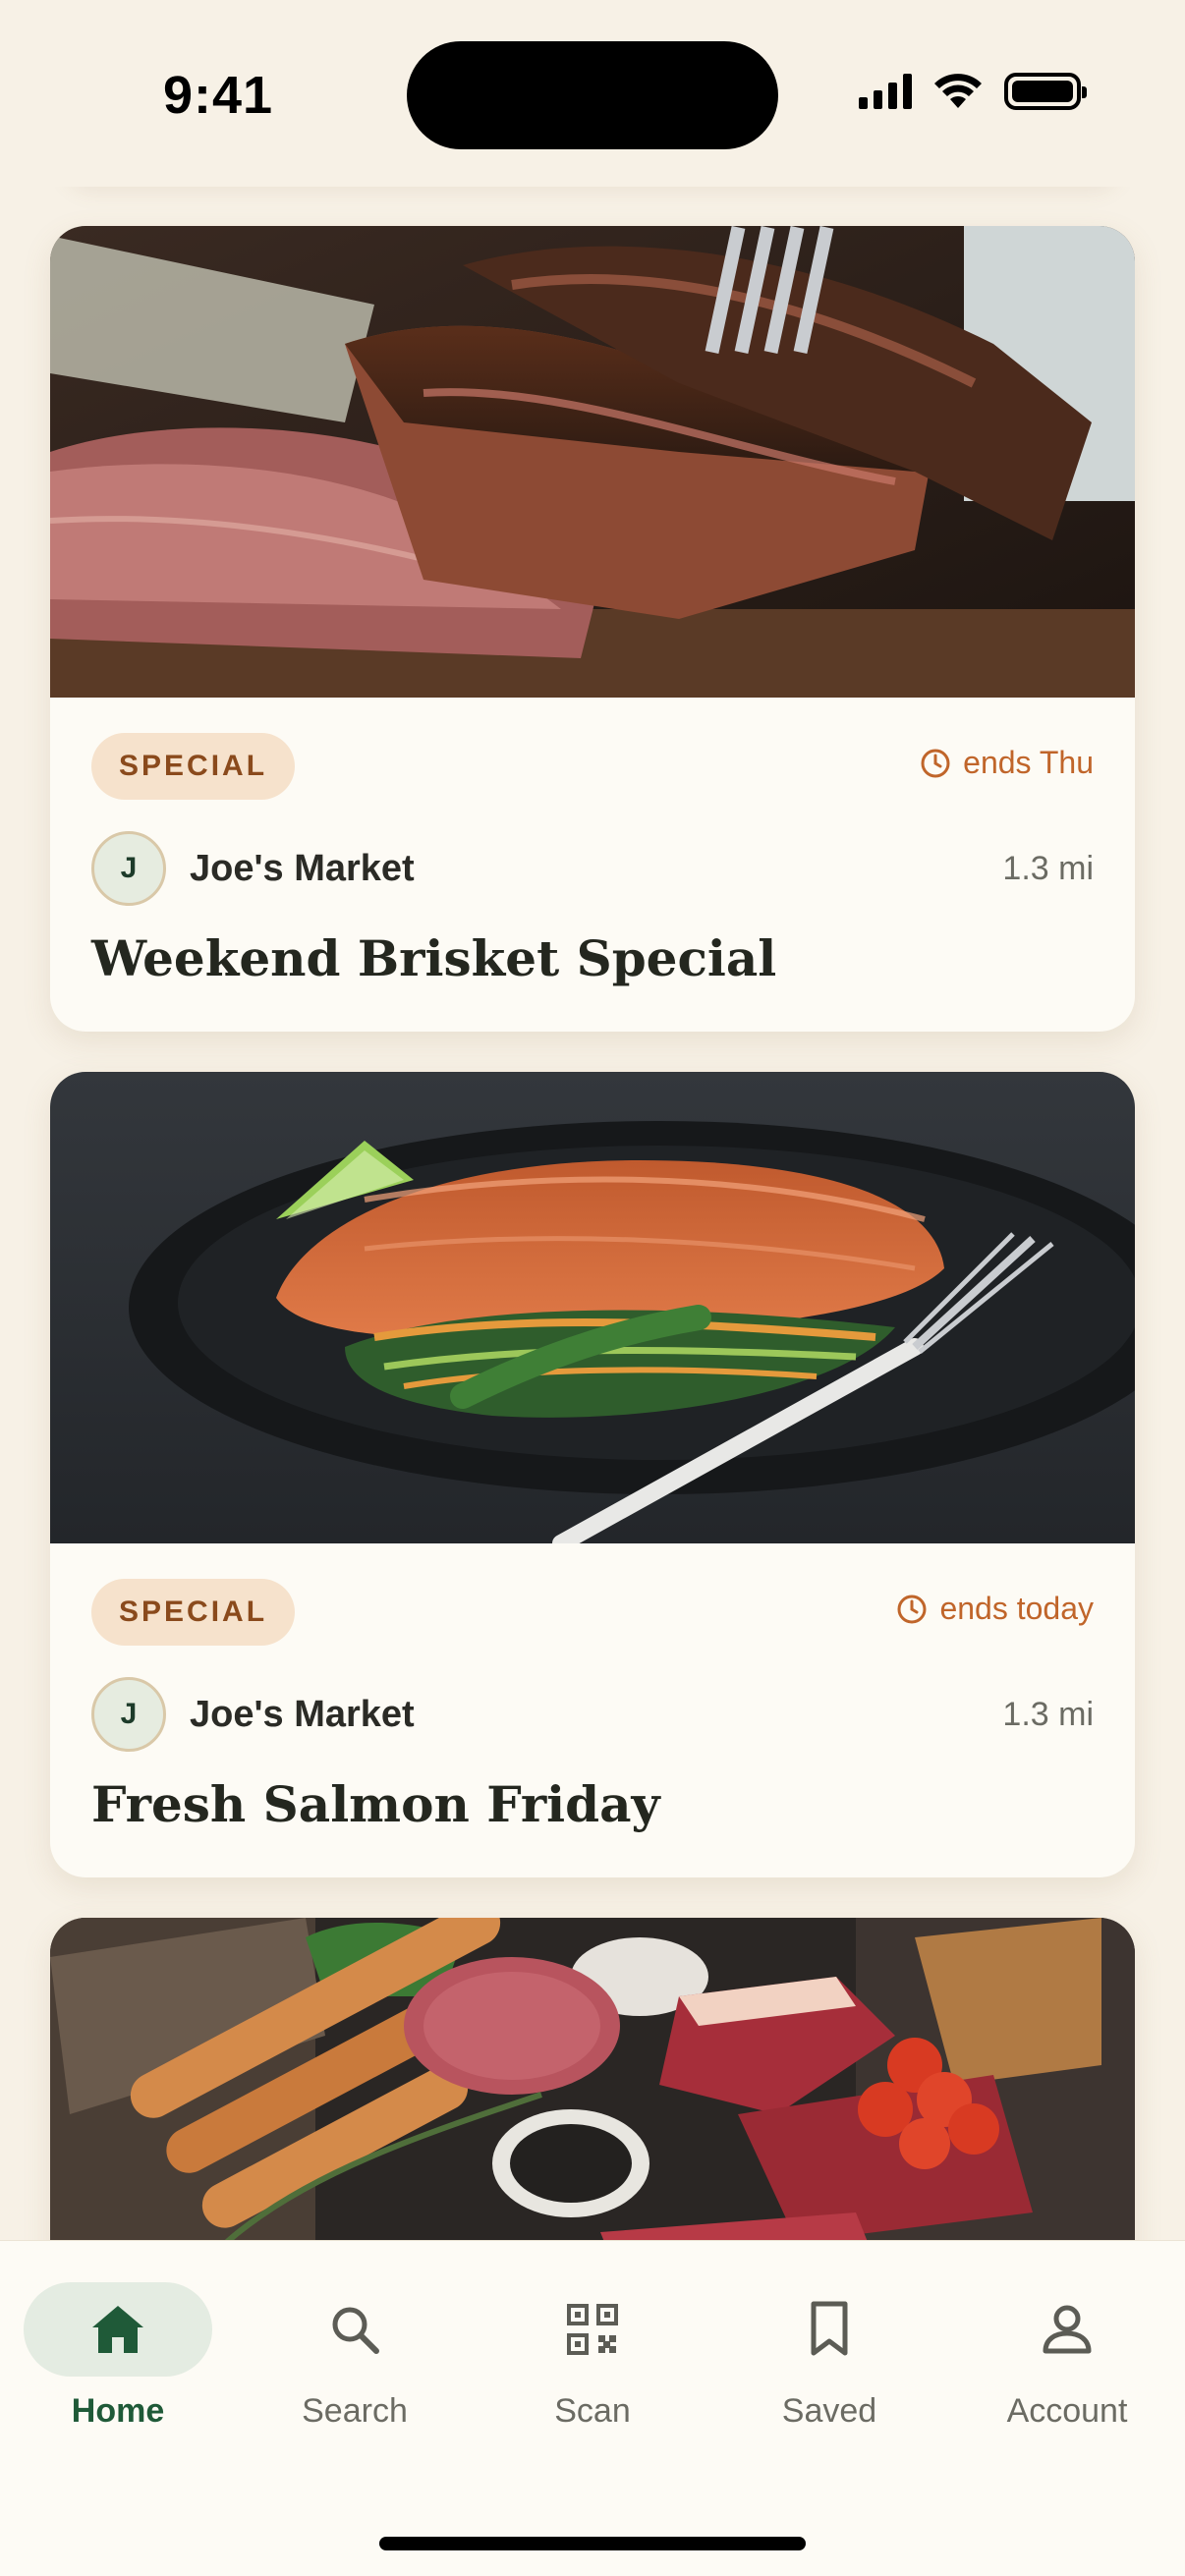  I want to click on cellular-signal-icon, so click(886, 91).